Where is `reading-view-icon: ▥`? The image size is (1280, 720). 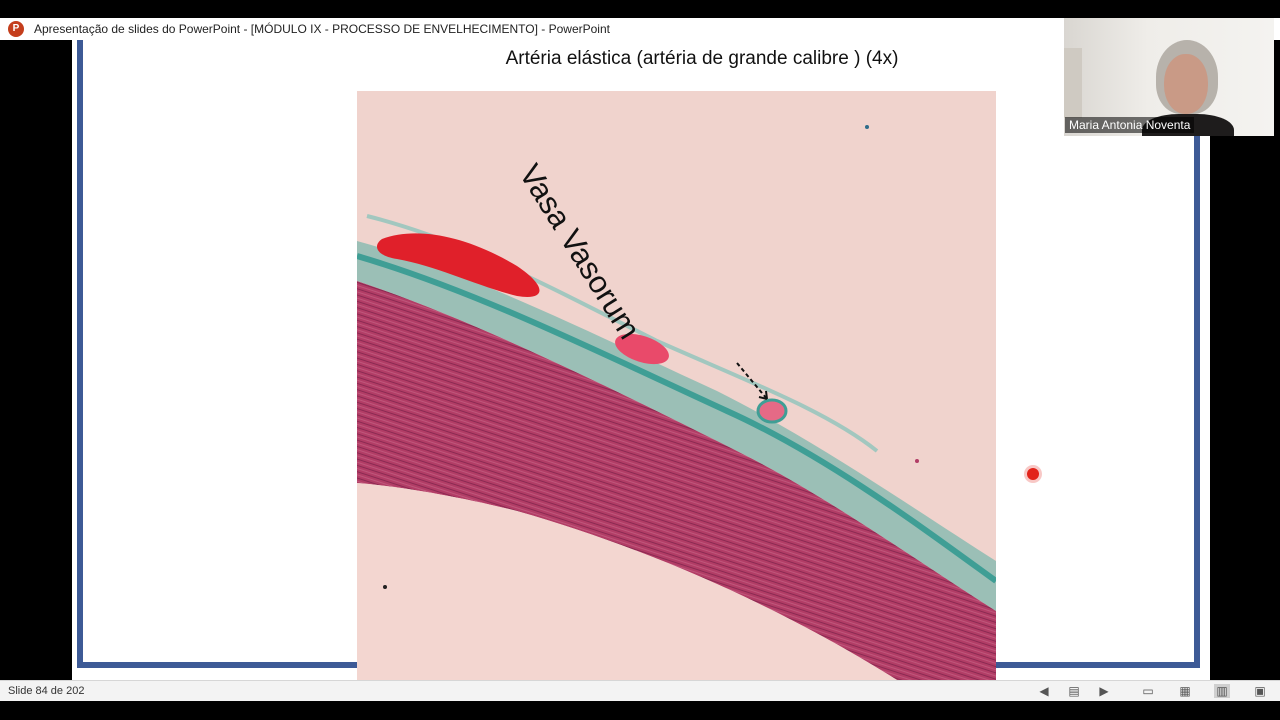
reading-view-icon: ▥ is located at coordinates (1222, 691).